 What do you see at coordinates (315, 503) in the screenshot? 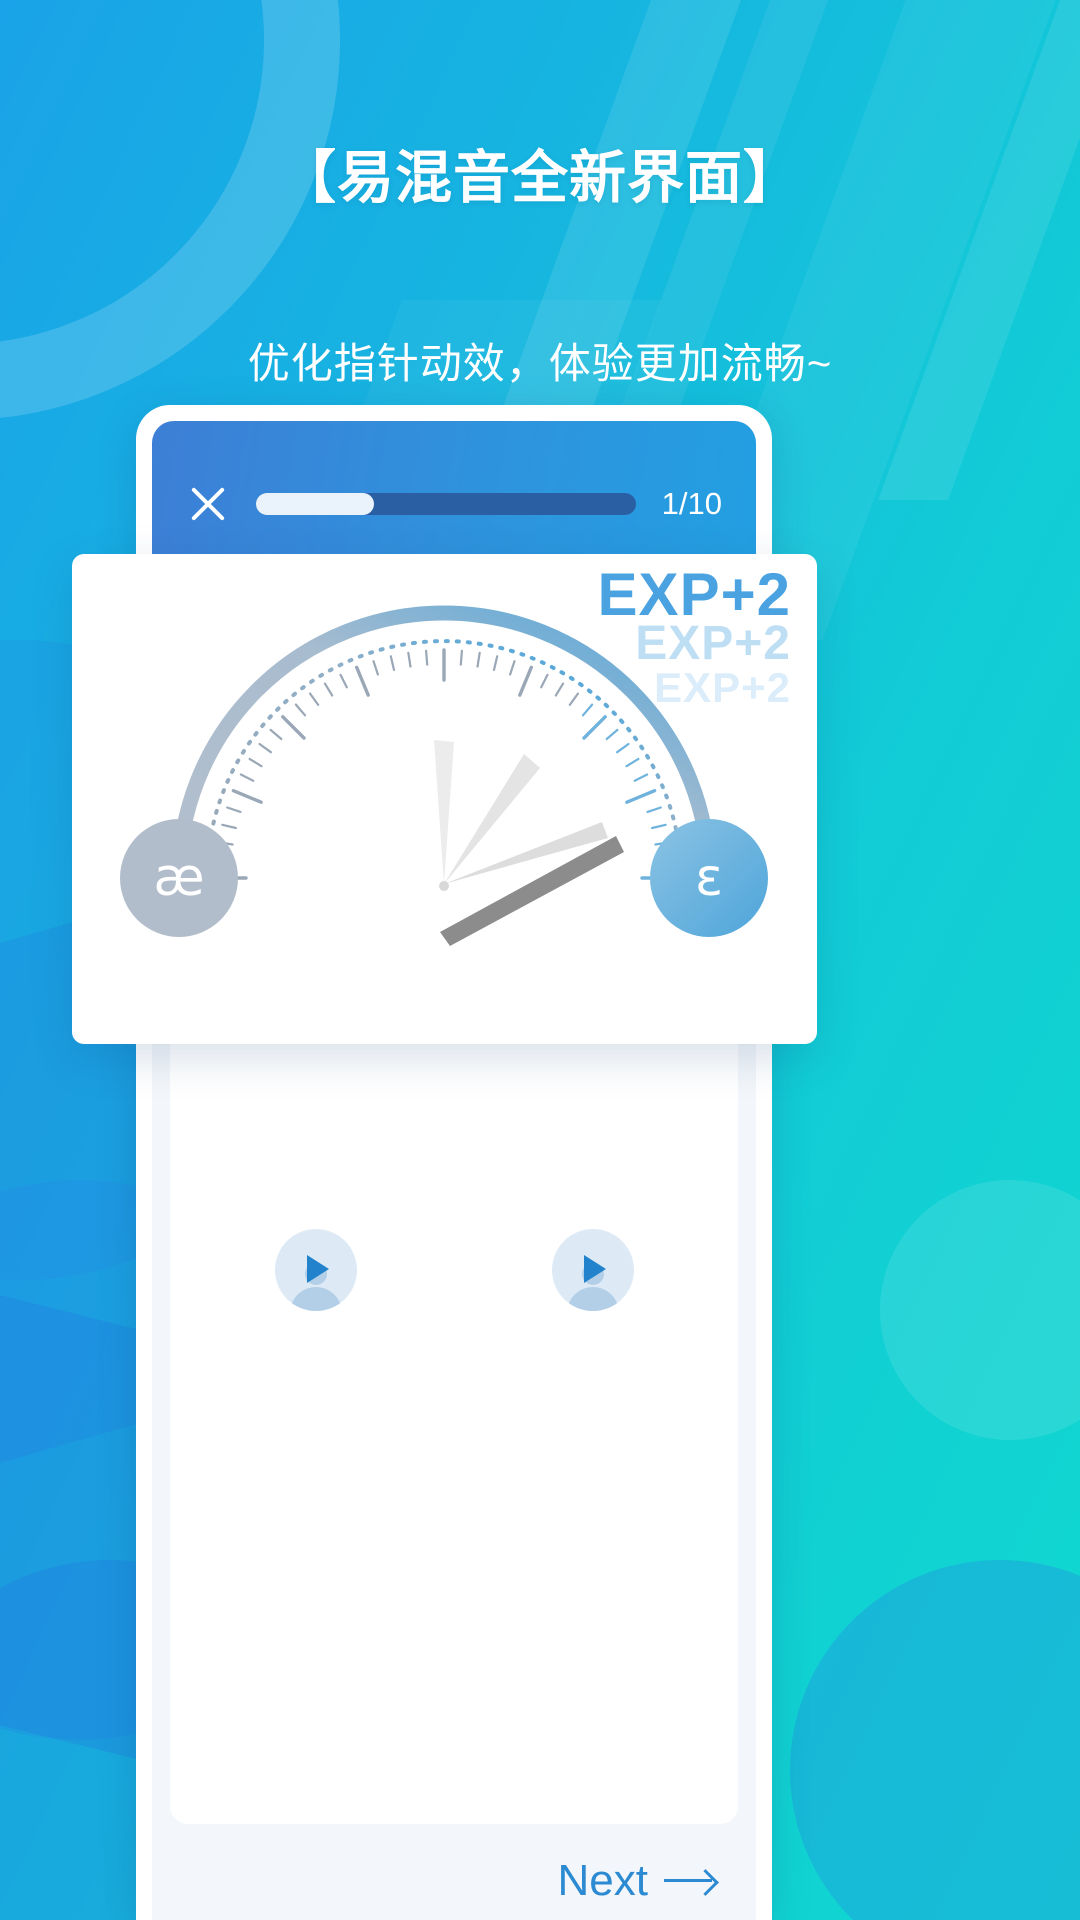
I see `progress-bar-fill` at bounding box center [315, 503].